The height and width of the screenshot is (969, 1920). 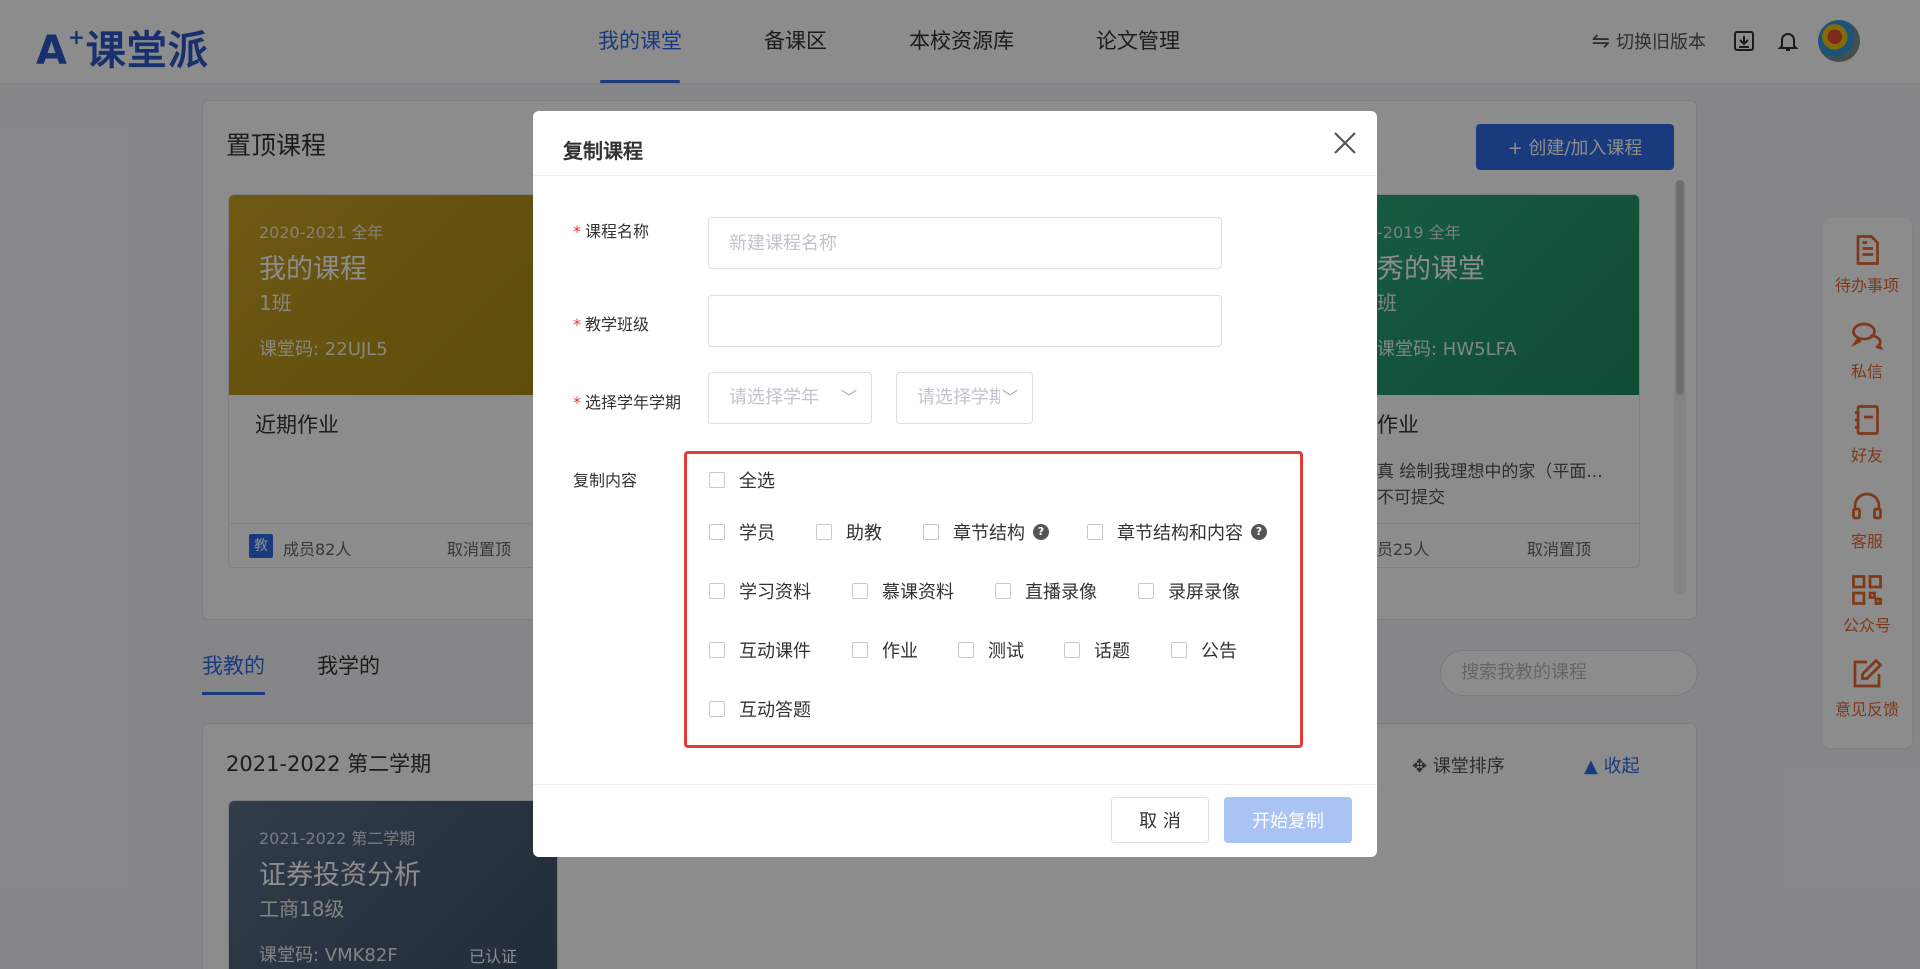 What do you see at coordinates (918, 592) in the screenshot?
I see `checkbox-label: 慕课资料` at bounding box center [918, 592].